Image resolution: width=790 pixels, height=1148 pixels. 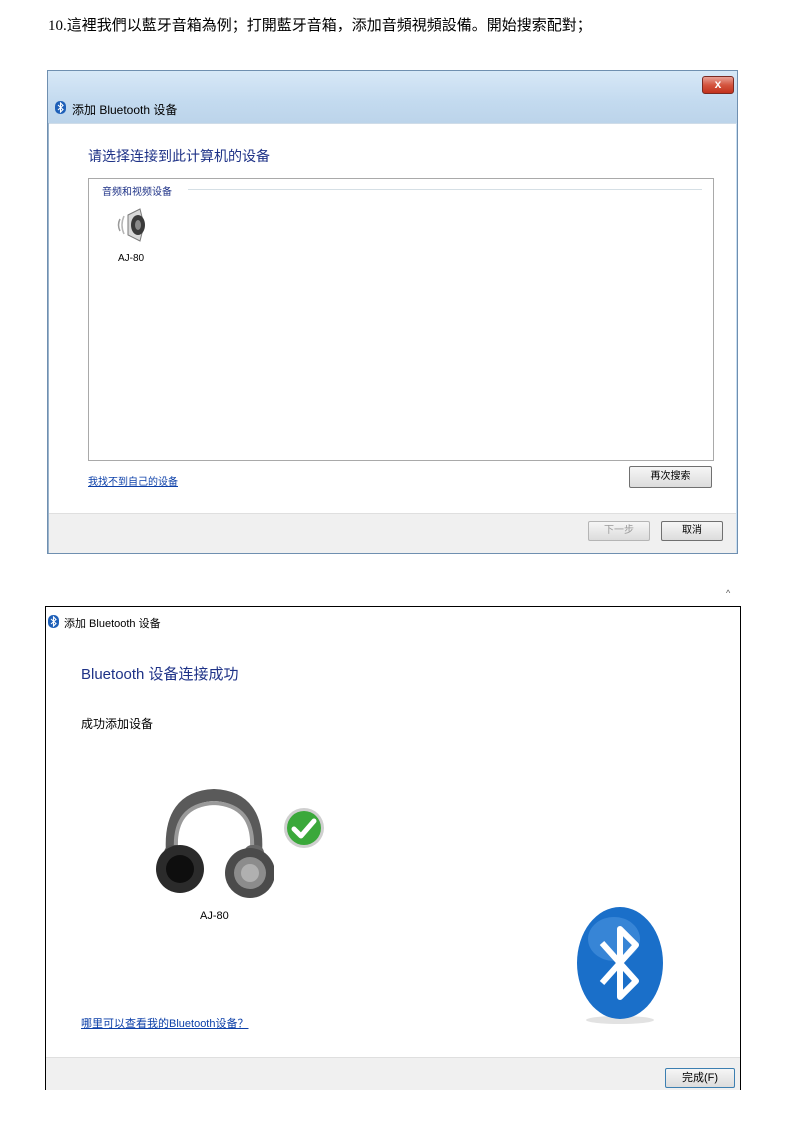 I want to click on success-subheading: 成功添加设备, so click(x=117, y=724).